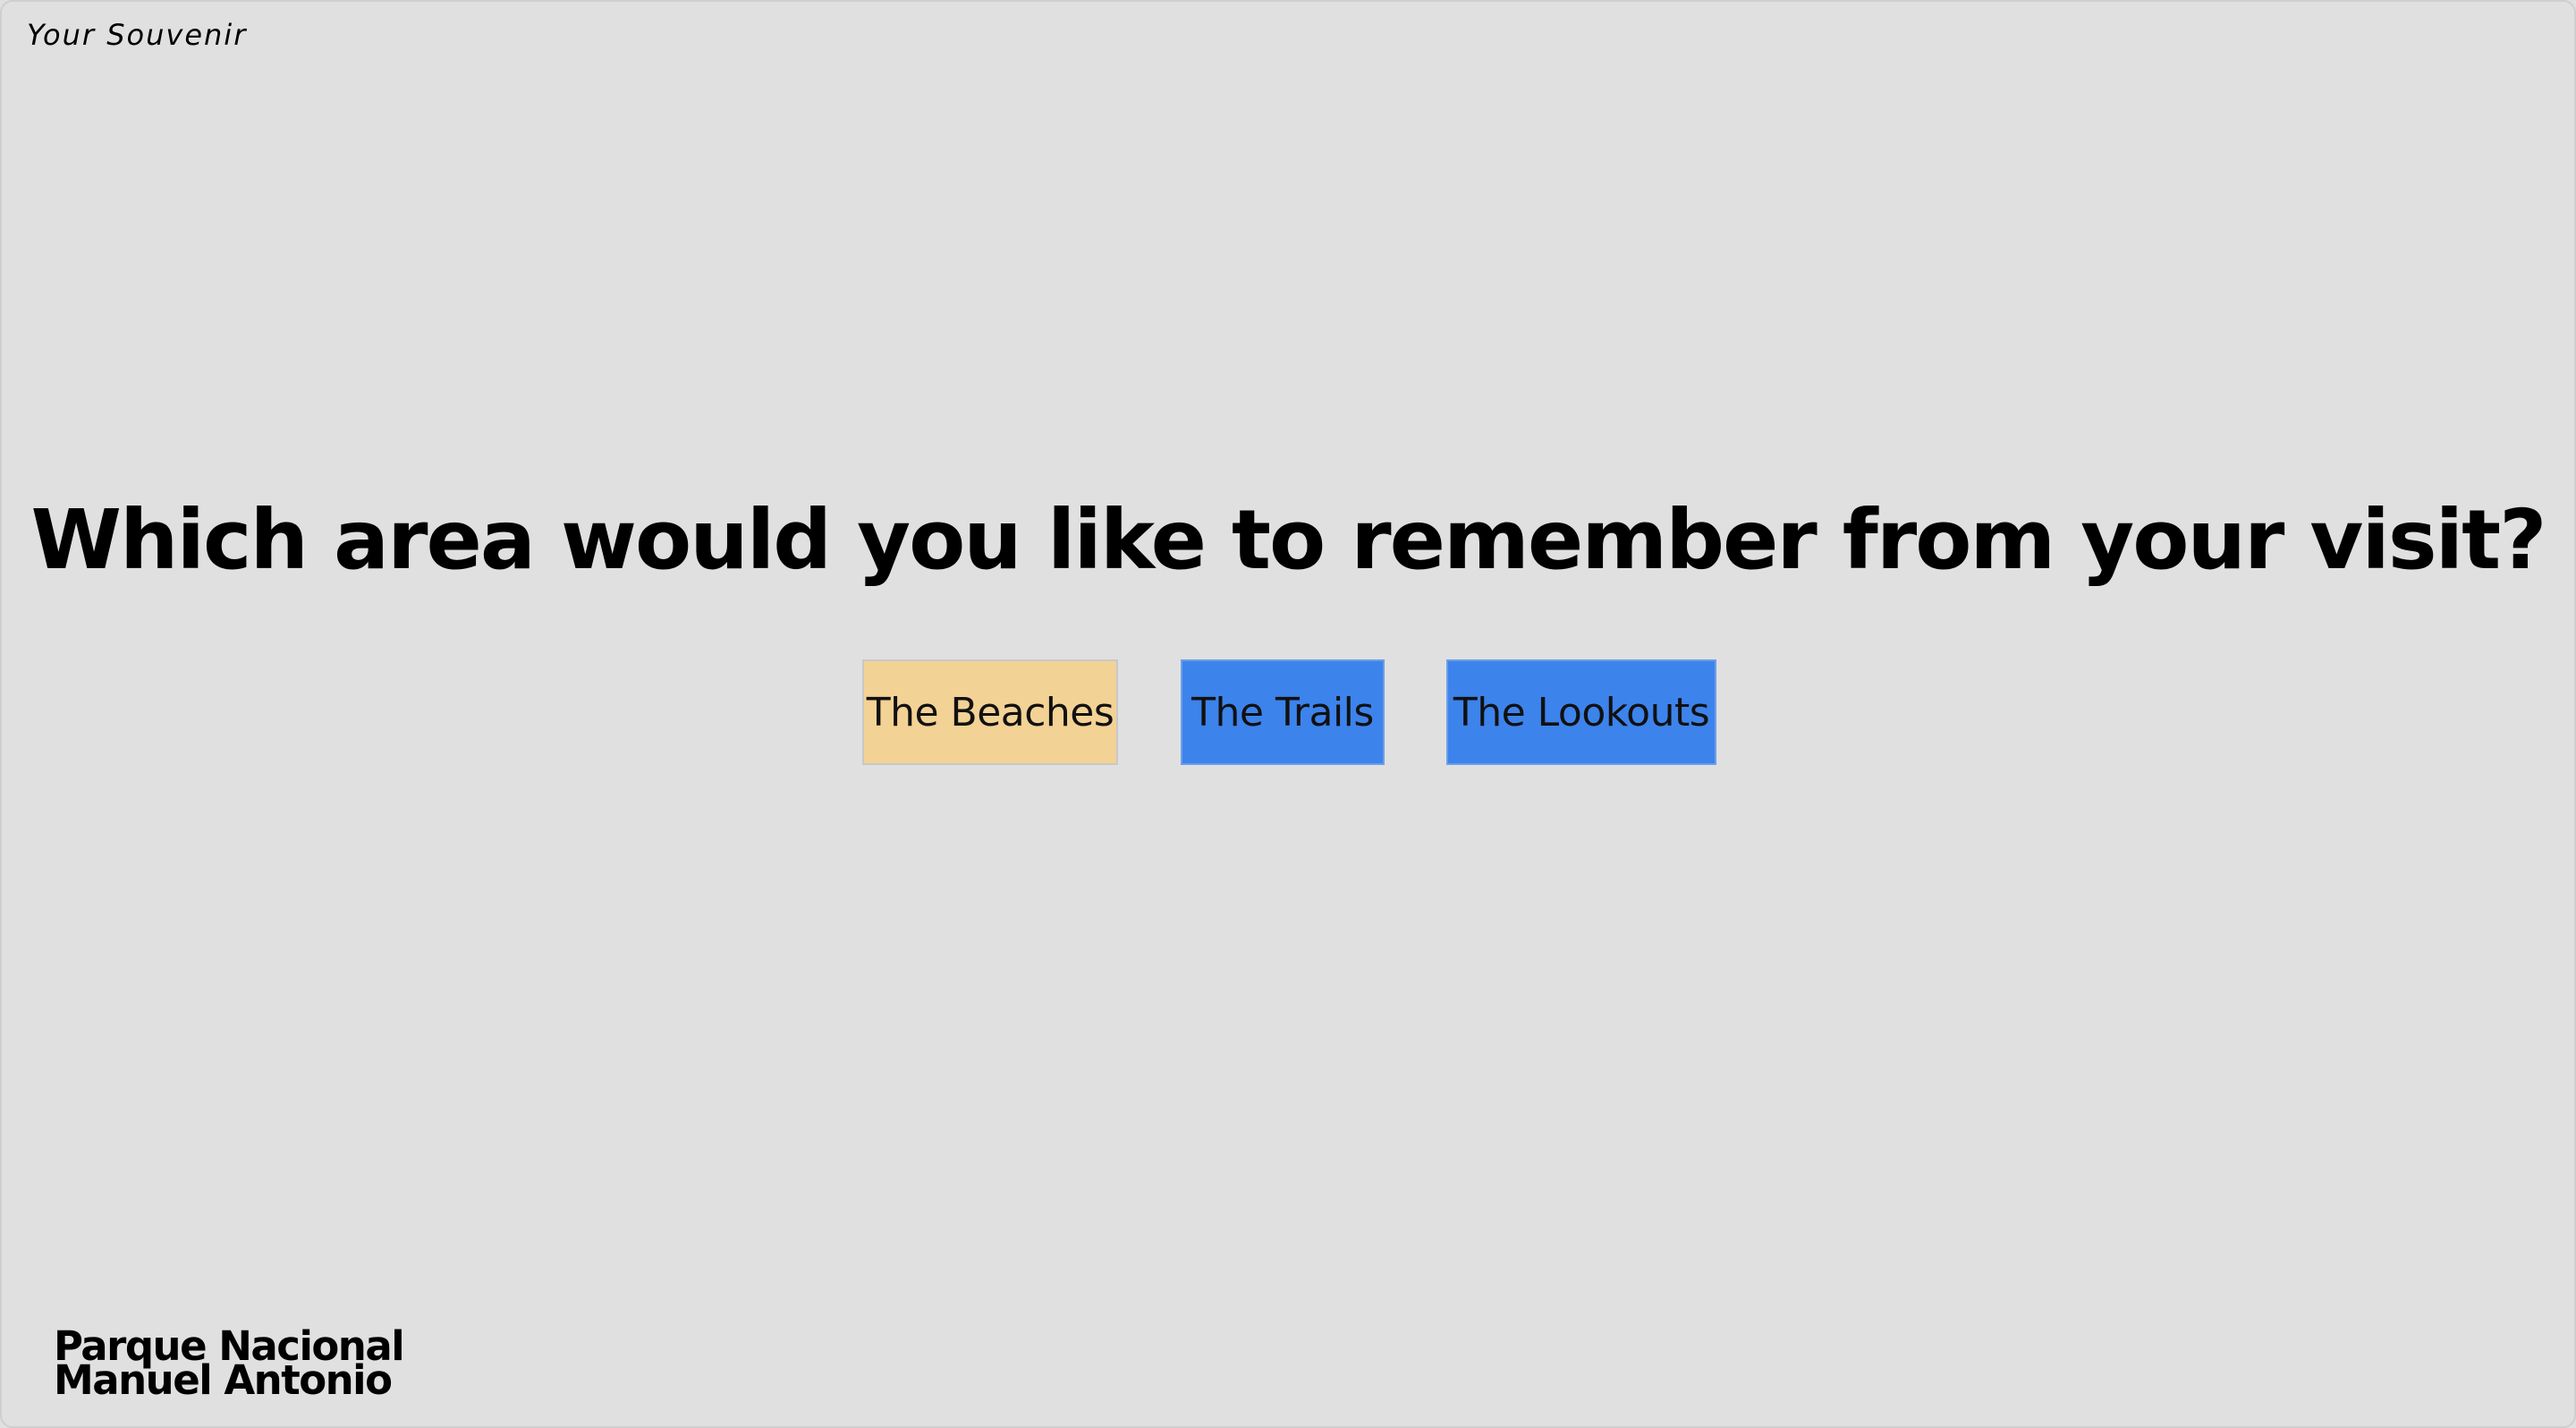 This screenshot has height=1428, width=2576. I want to click on park-logo: Parque Nacional Manuel Antonio, so click(229, 1365).